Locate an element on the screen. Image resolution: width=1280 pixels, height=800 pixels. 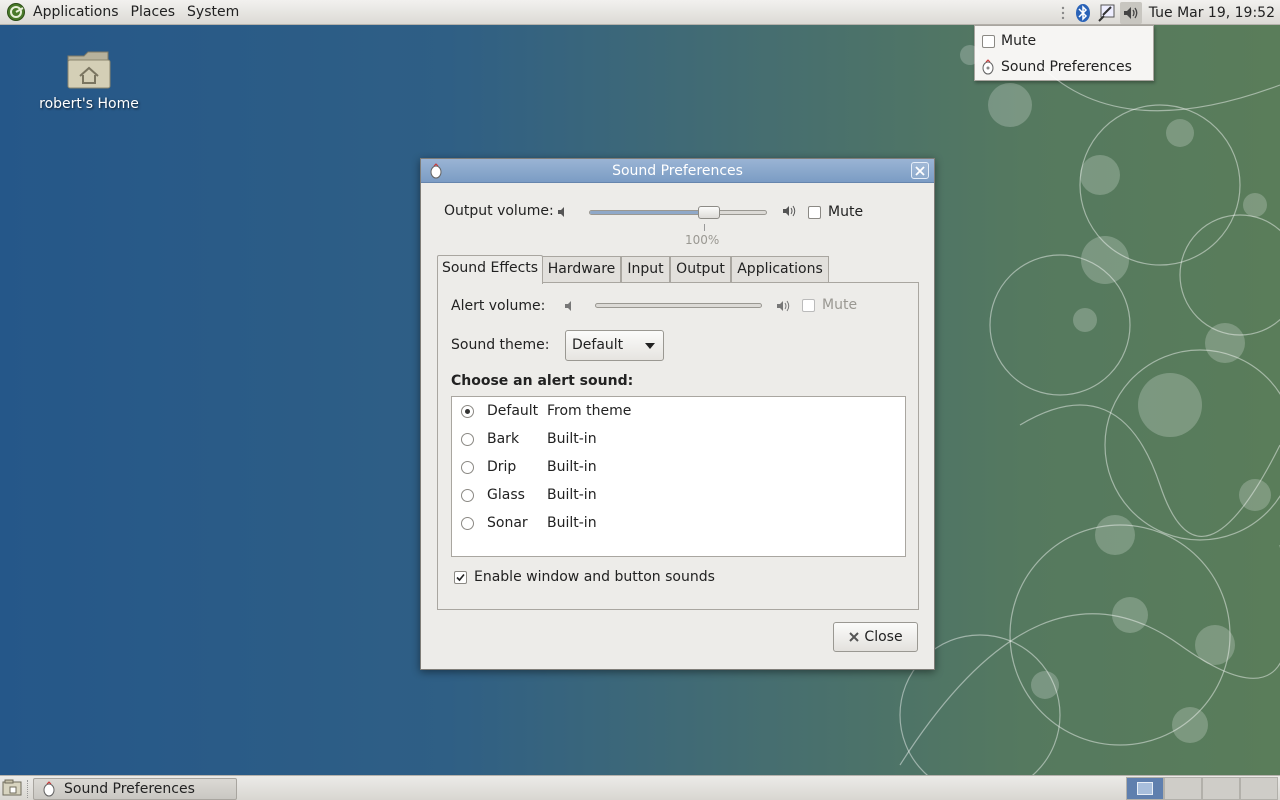
applications-menu: Applications is located at coordinates (76, 12).